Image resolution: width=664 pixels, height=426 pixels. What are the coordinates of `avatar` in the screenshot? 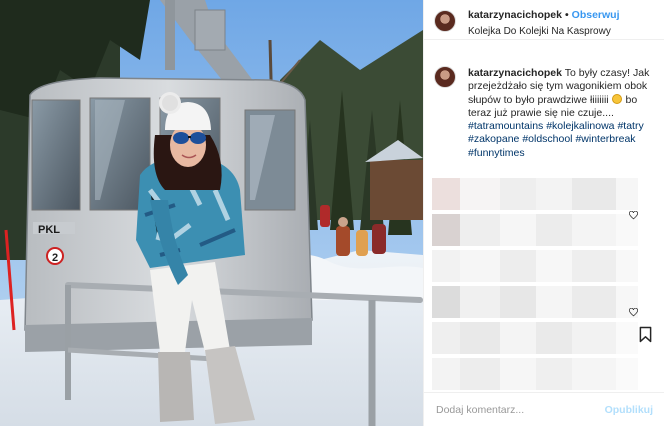 It's located at (445, 21).